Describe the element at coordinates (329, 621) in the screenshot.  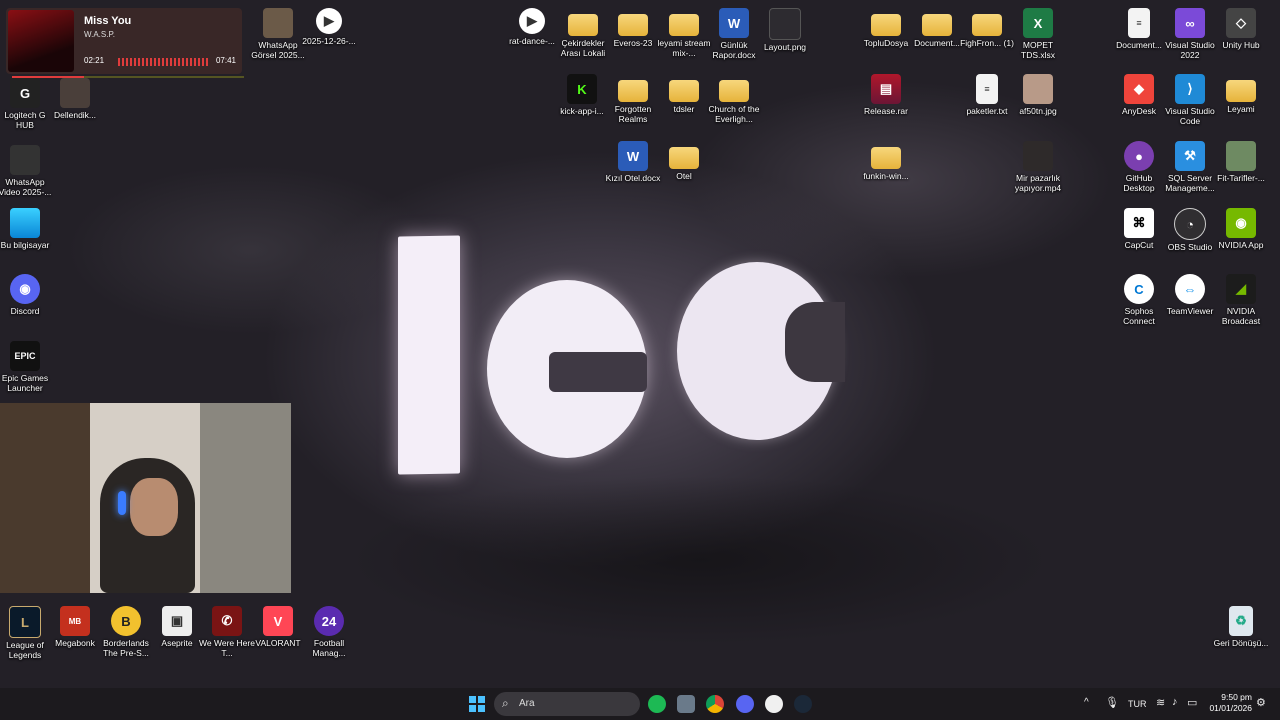
I see `football-manager-icon: 24` at that location.